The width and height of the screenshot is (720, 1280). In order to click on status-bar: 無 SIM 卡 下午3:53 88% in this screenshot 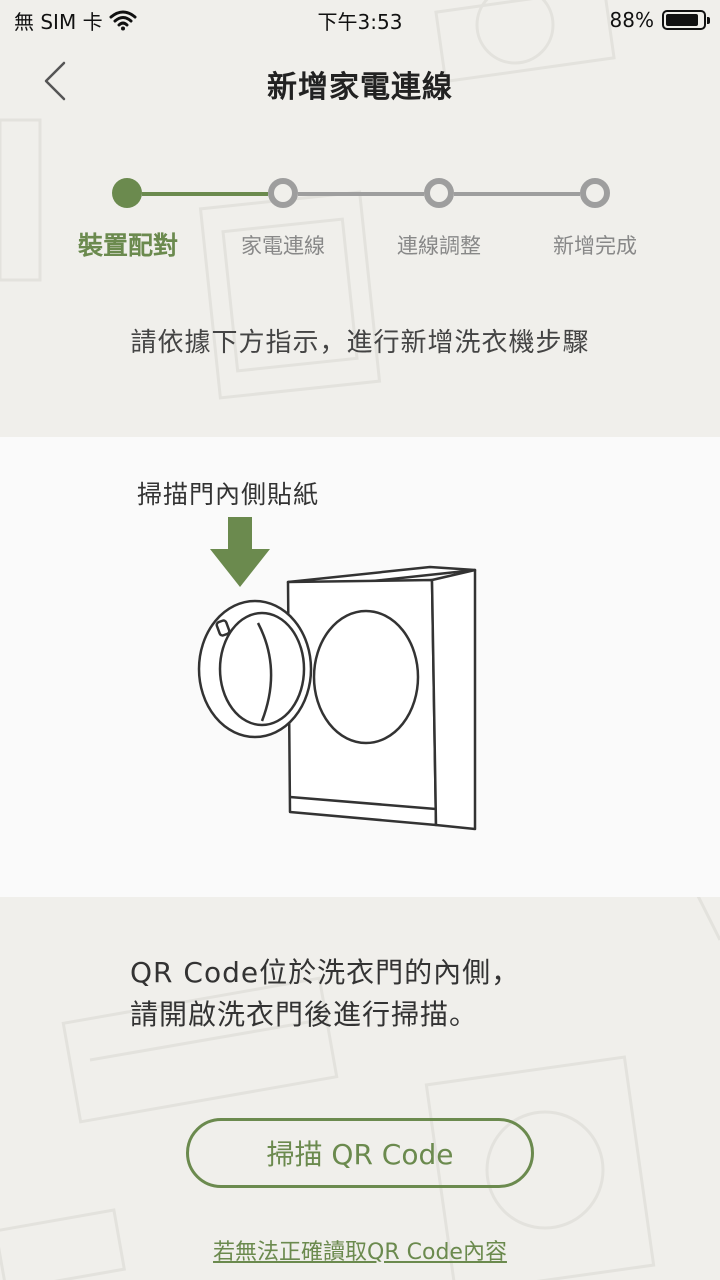, I will do `click(360, 20)`.